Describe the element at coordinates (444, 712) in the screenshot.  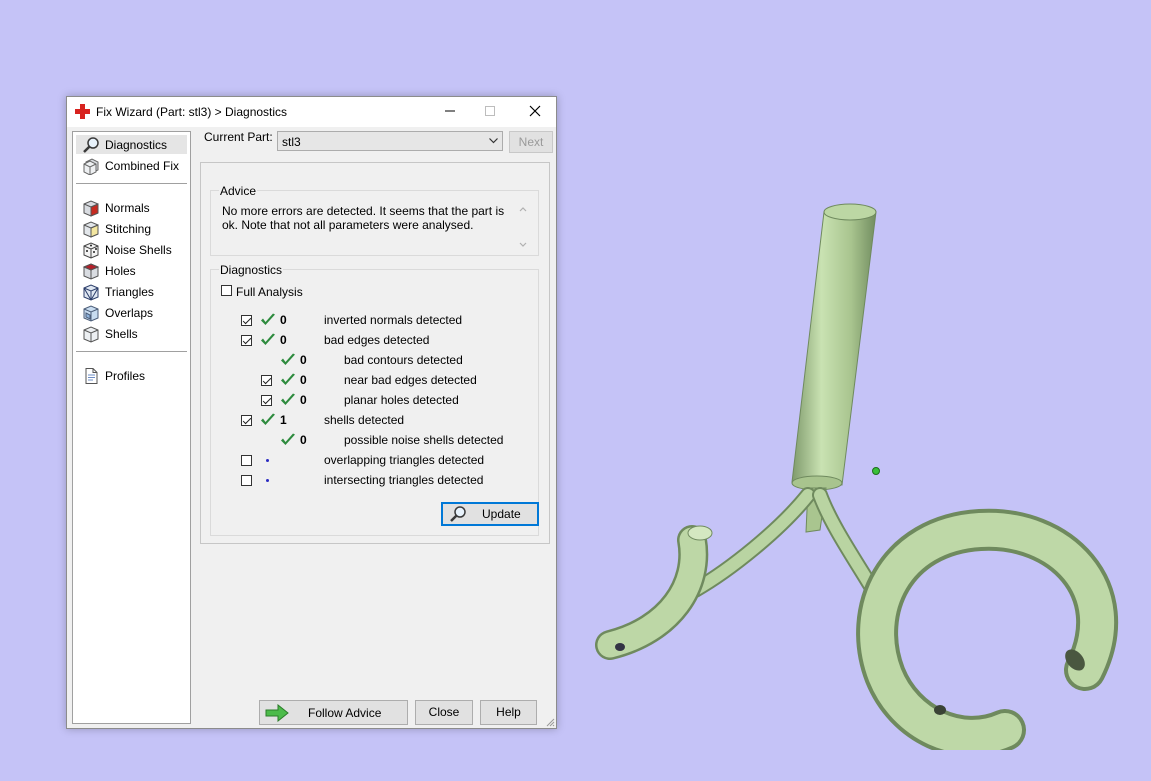
I see `close-button: Close` at that location.